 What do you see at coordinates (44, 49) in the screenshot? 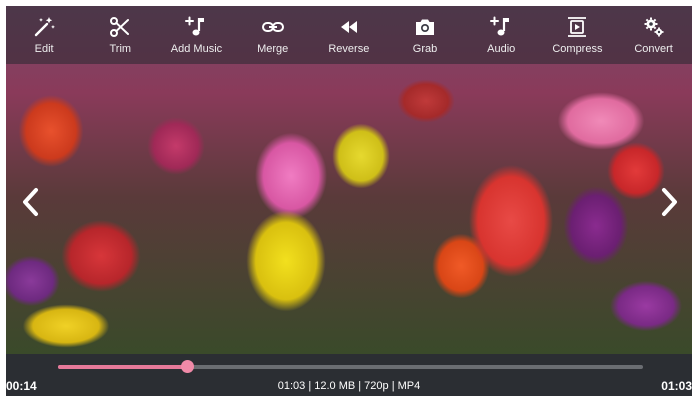
I see `edit-label: Edit` at bounding box center [44, 49].